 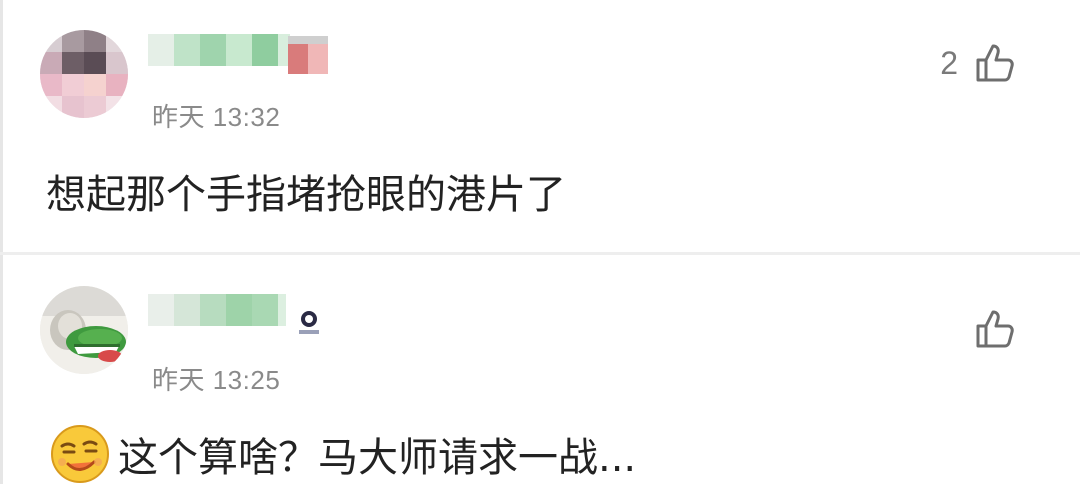 What do you see at coordinates (308, 55) in the screenshot?
I see `medal-badge-icon` at bounding box center [308, 55].